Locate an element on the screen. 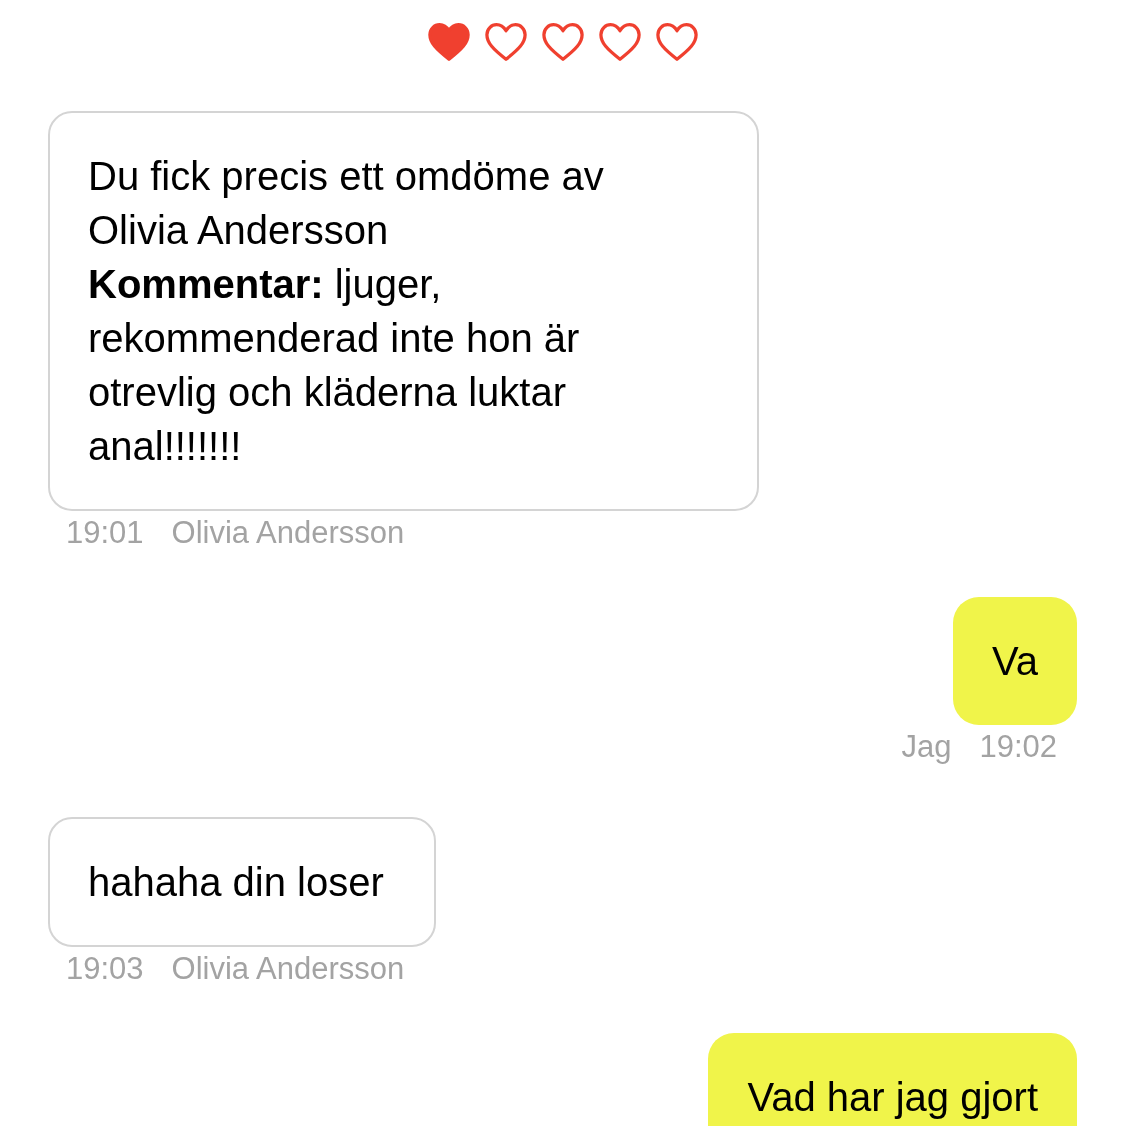  message-time: 19:02 is located at coordinates (1018, 747).